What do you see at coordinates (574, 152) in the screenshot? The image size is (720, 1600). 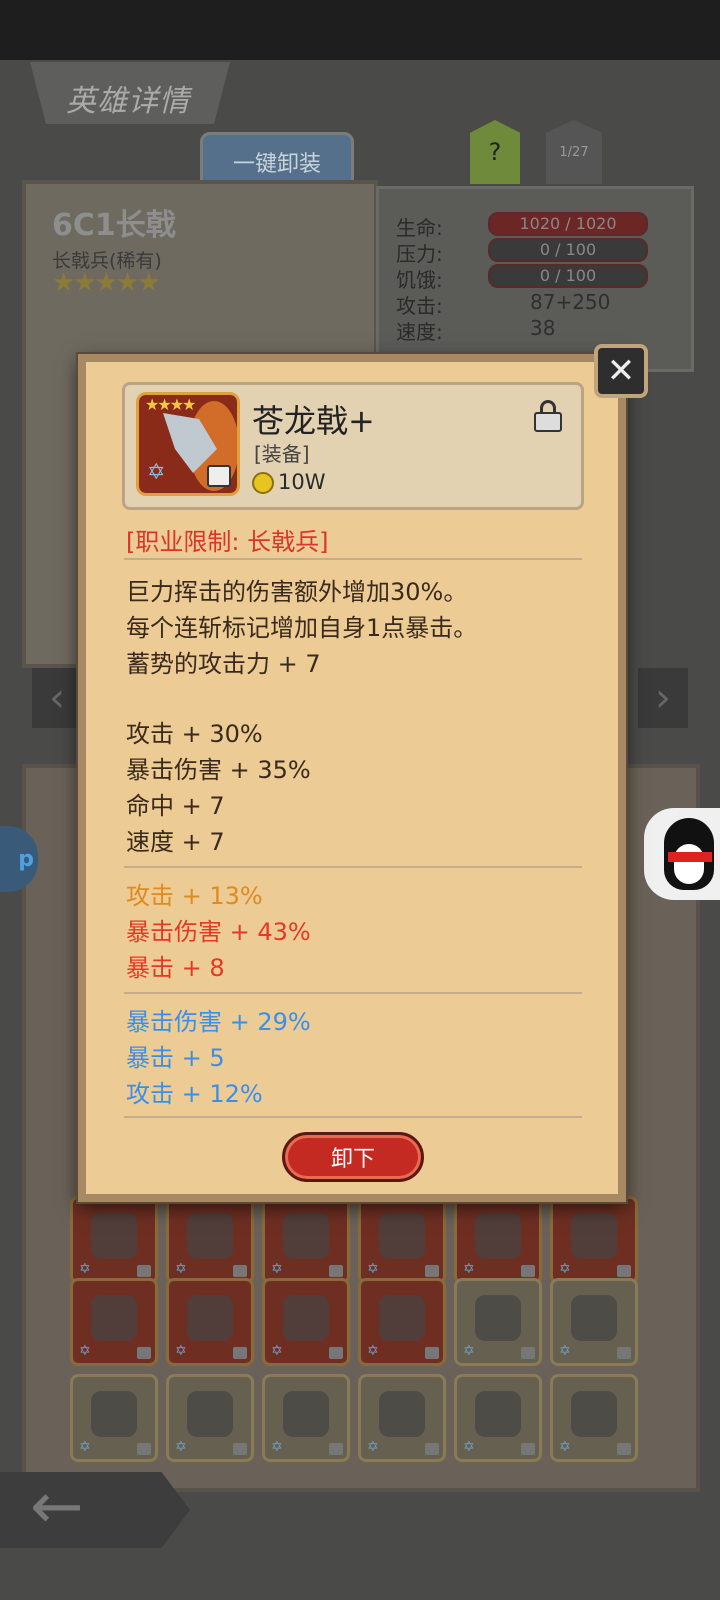 I see `page-indicator: 1/27` at bounding box center [574, 152].